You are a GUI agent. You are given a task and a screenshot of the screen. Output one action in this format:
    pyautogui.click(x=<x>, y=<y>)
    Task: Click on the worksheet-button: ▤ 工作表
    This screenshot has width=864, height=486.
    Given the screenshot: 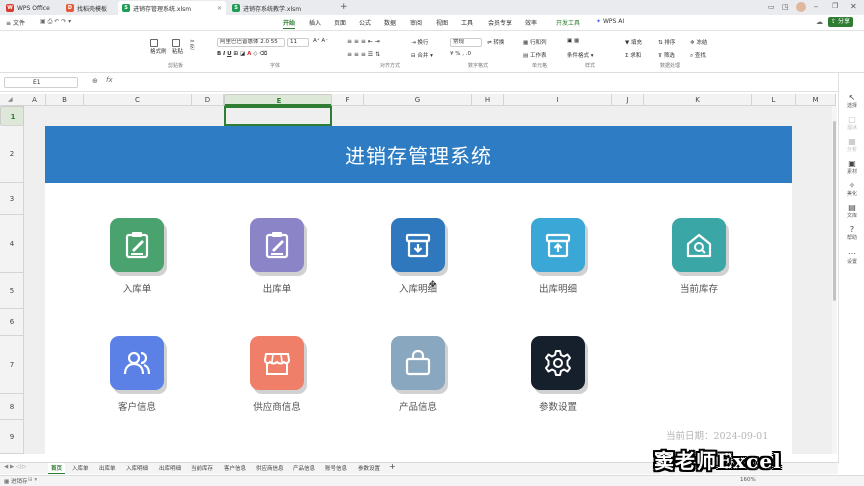 What is the action you would take?
    pyautogui.click(x=534, y=55)
    